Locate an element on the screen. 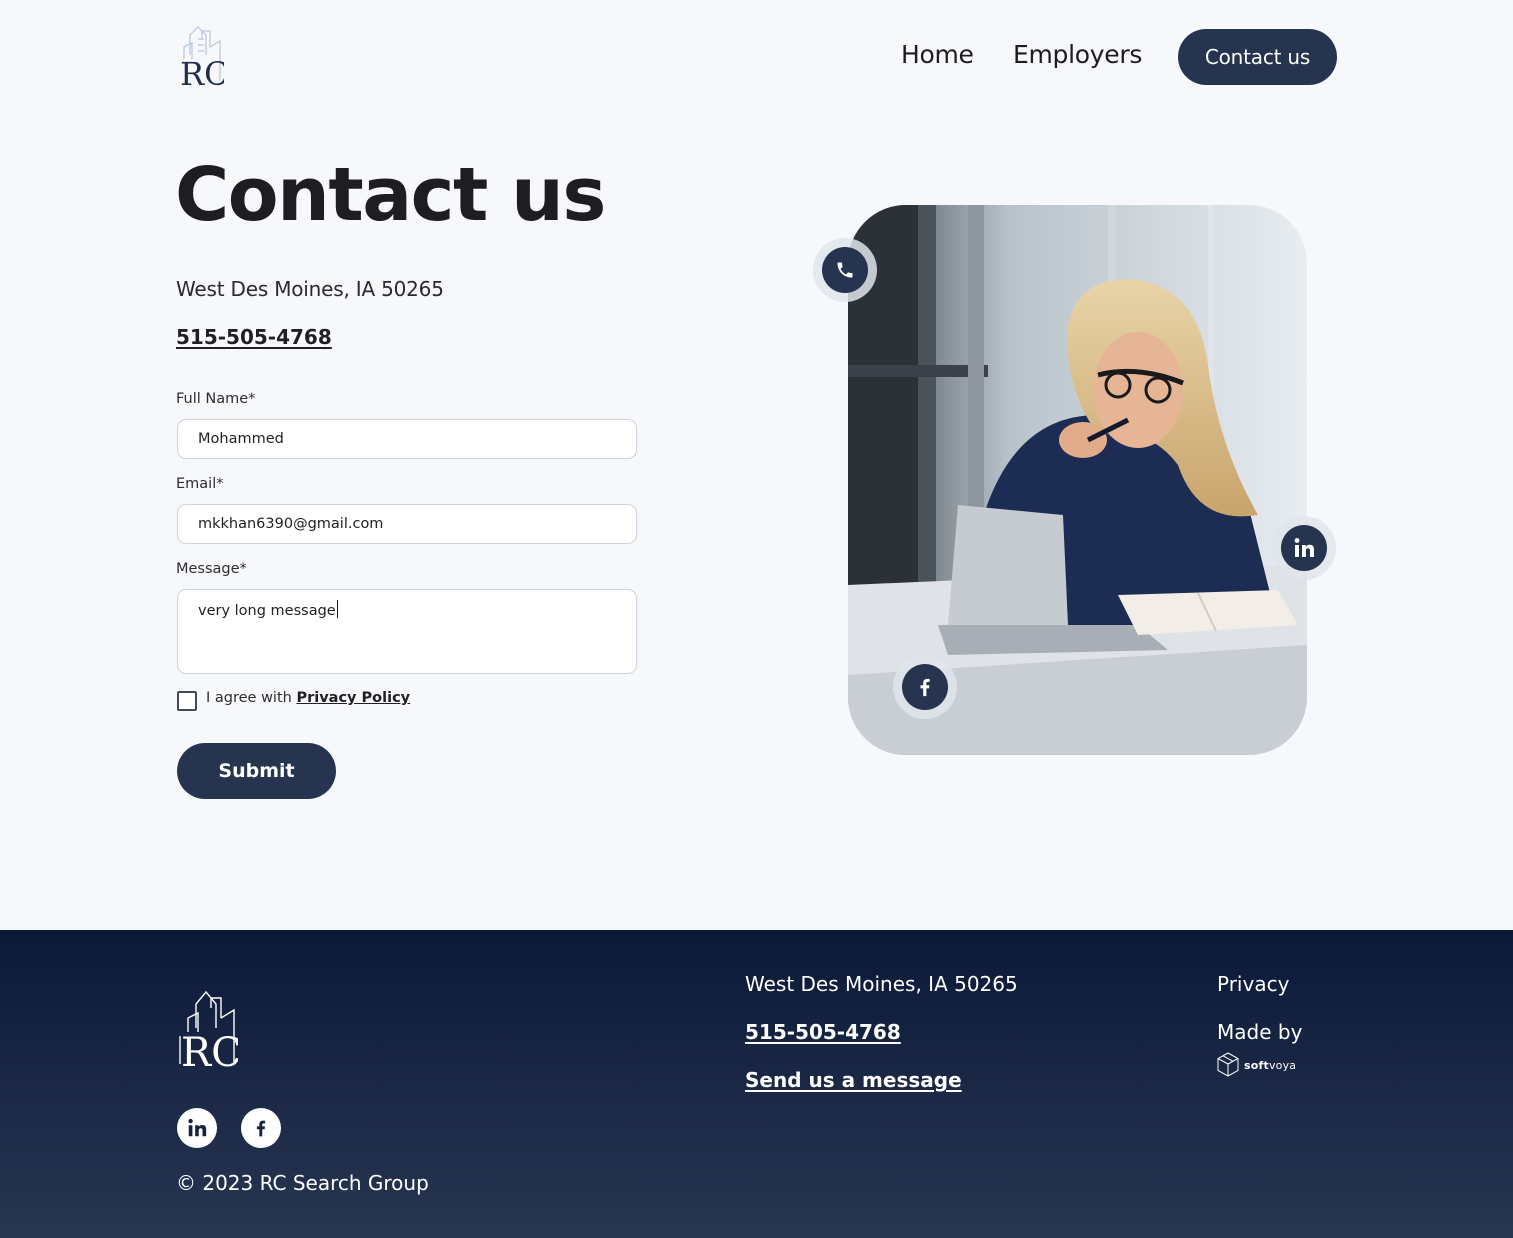 This screenshot has height=1238, width=1513. email-input: mkkhan6390@gmail.com is located at coordinates (407, 524).